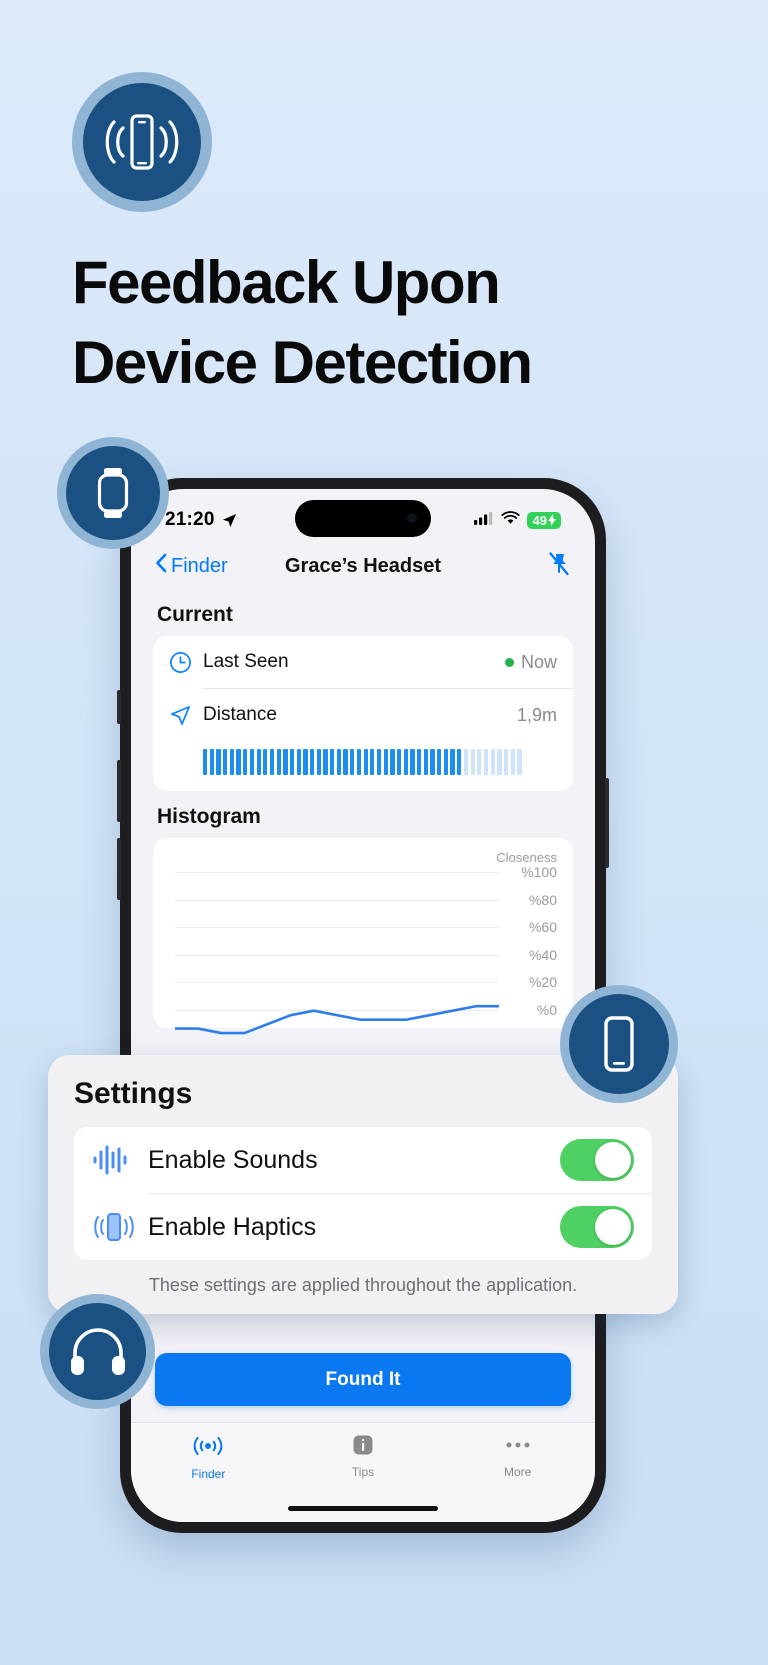  Describe the element at coordinates (246, 661) in the screenshot. I see `row-label: Last Seen` at that location.